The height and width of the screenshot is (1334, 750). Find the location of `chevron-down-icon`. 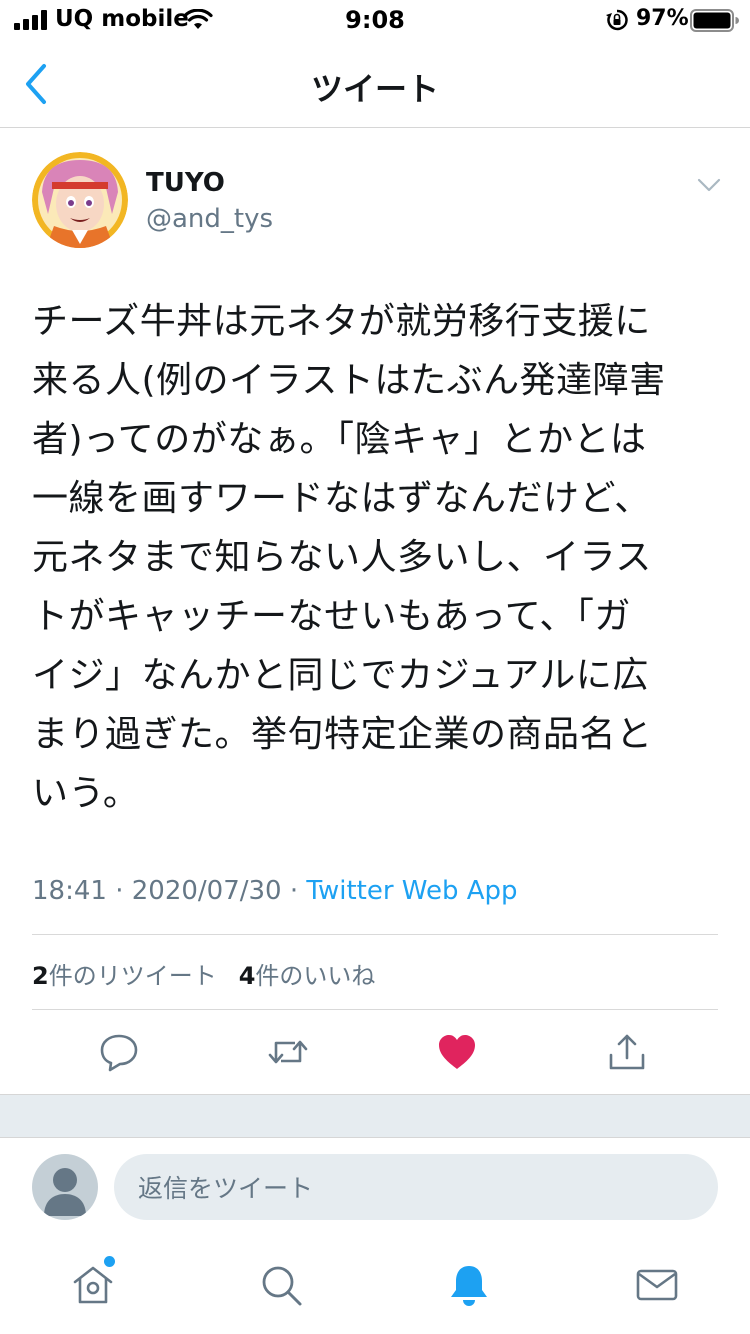

chevron-down-icon is located at coordinates (709, 185).